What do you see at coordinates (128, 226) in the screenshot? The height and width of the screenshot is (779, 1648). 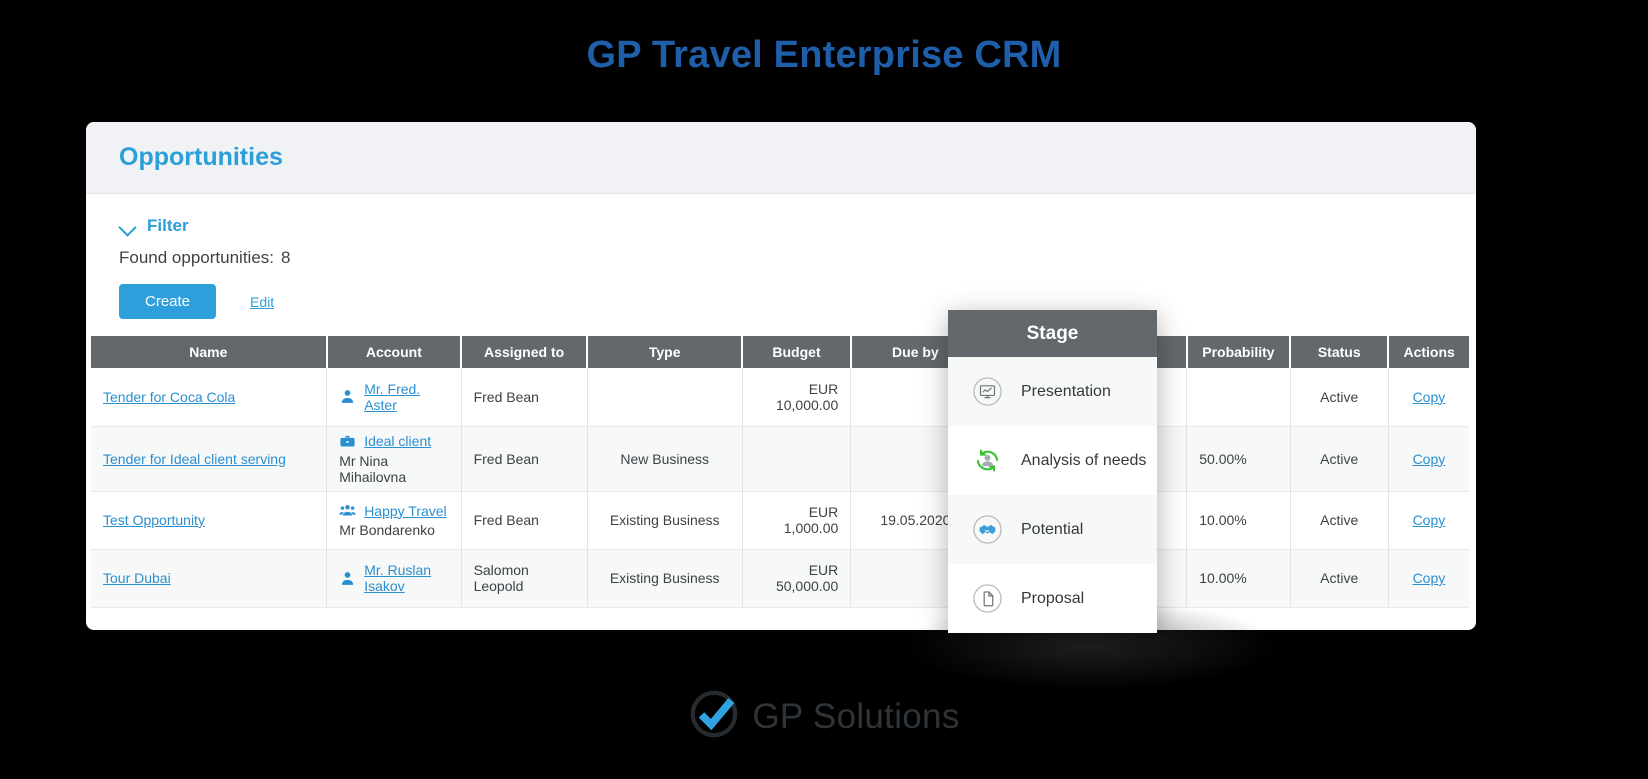 I see `chevron-down-icon` at bounding box center [128, 226].